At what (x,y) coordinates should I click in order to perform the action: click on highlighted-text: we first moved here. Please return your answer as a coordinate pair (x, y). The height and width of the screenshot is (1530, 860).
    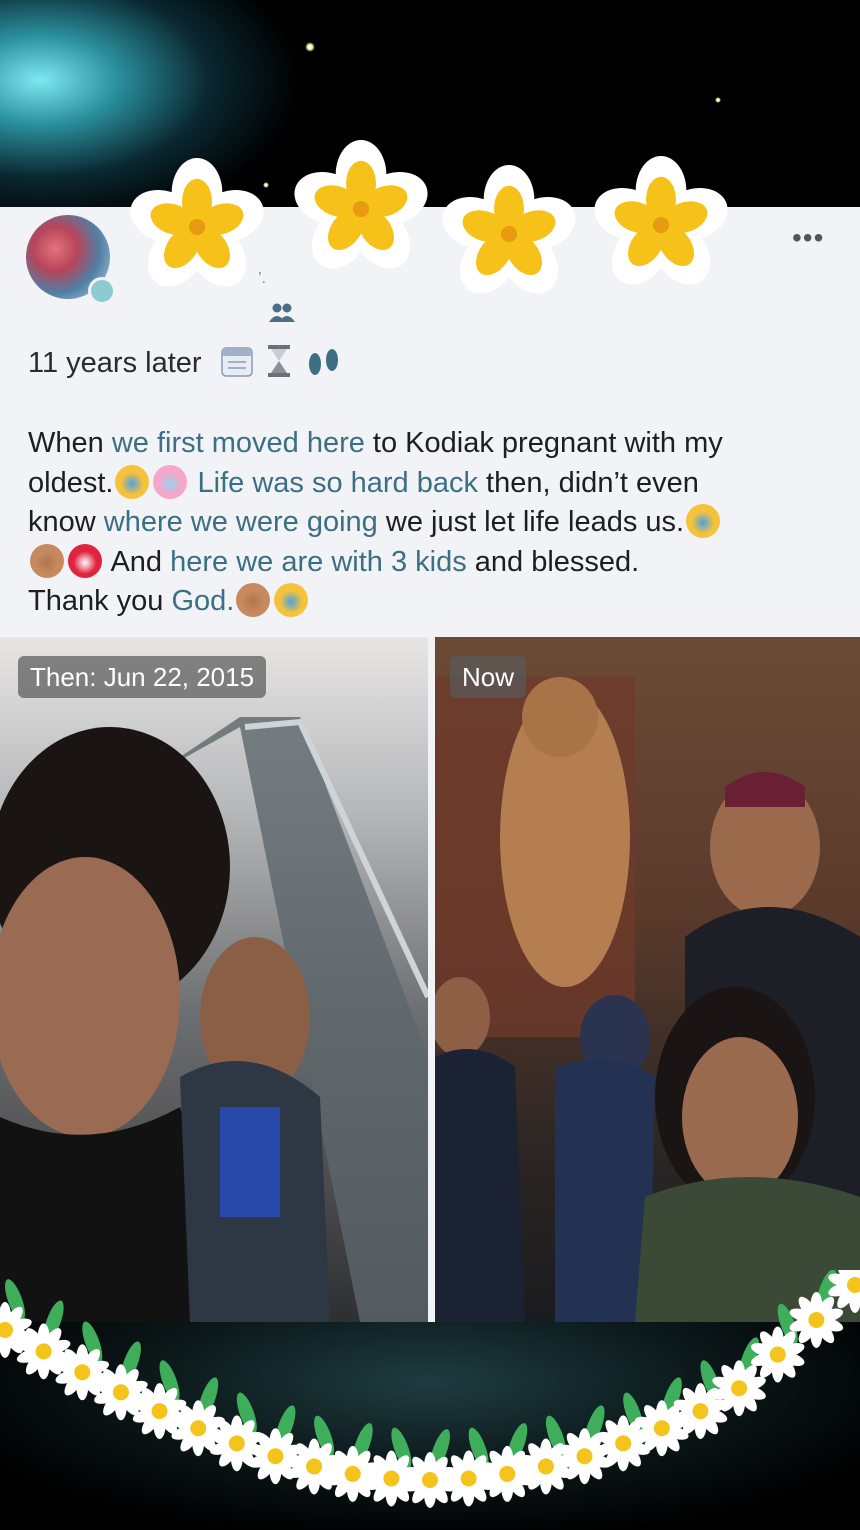
    Looking at the image, I should click on (238, 443).